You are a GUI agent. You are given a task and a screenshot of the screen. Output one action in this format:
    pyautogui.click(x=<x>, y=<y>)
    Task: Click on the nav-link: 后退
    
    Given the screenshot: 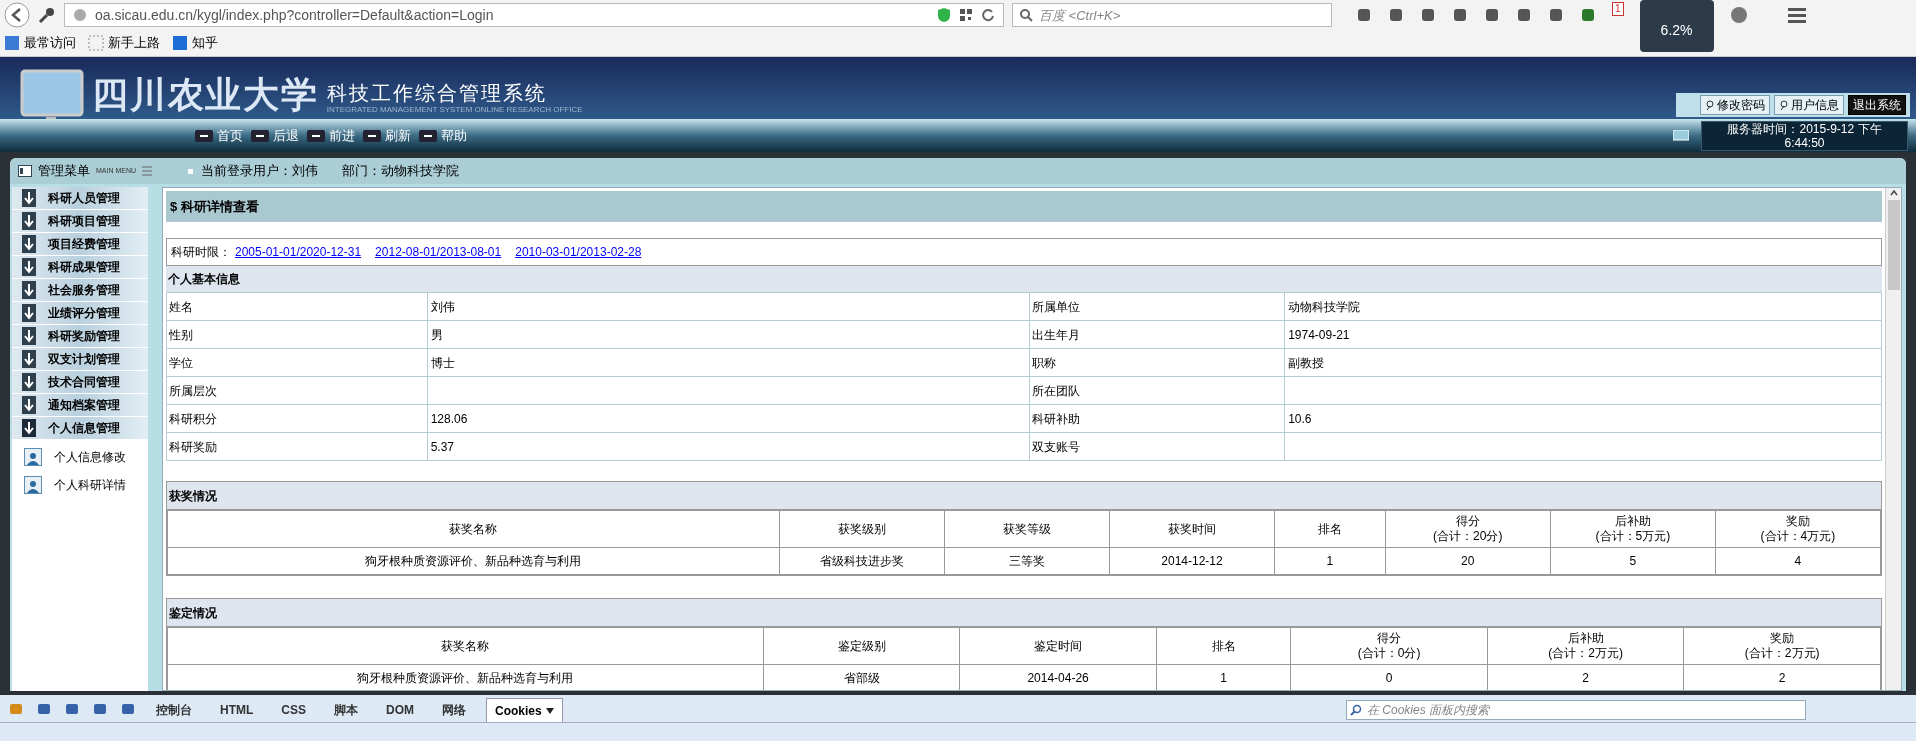 What is the action you would take?
    pyautogui.click(x=275, y=135)
    